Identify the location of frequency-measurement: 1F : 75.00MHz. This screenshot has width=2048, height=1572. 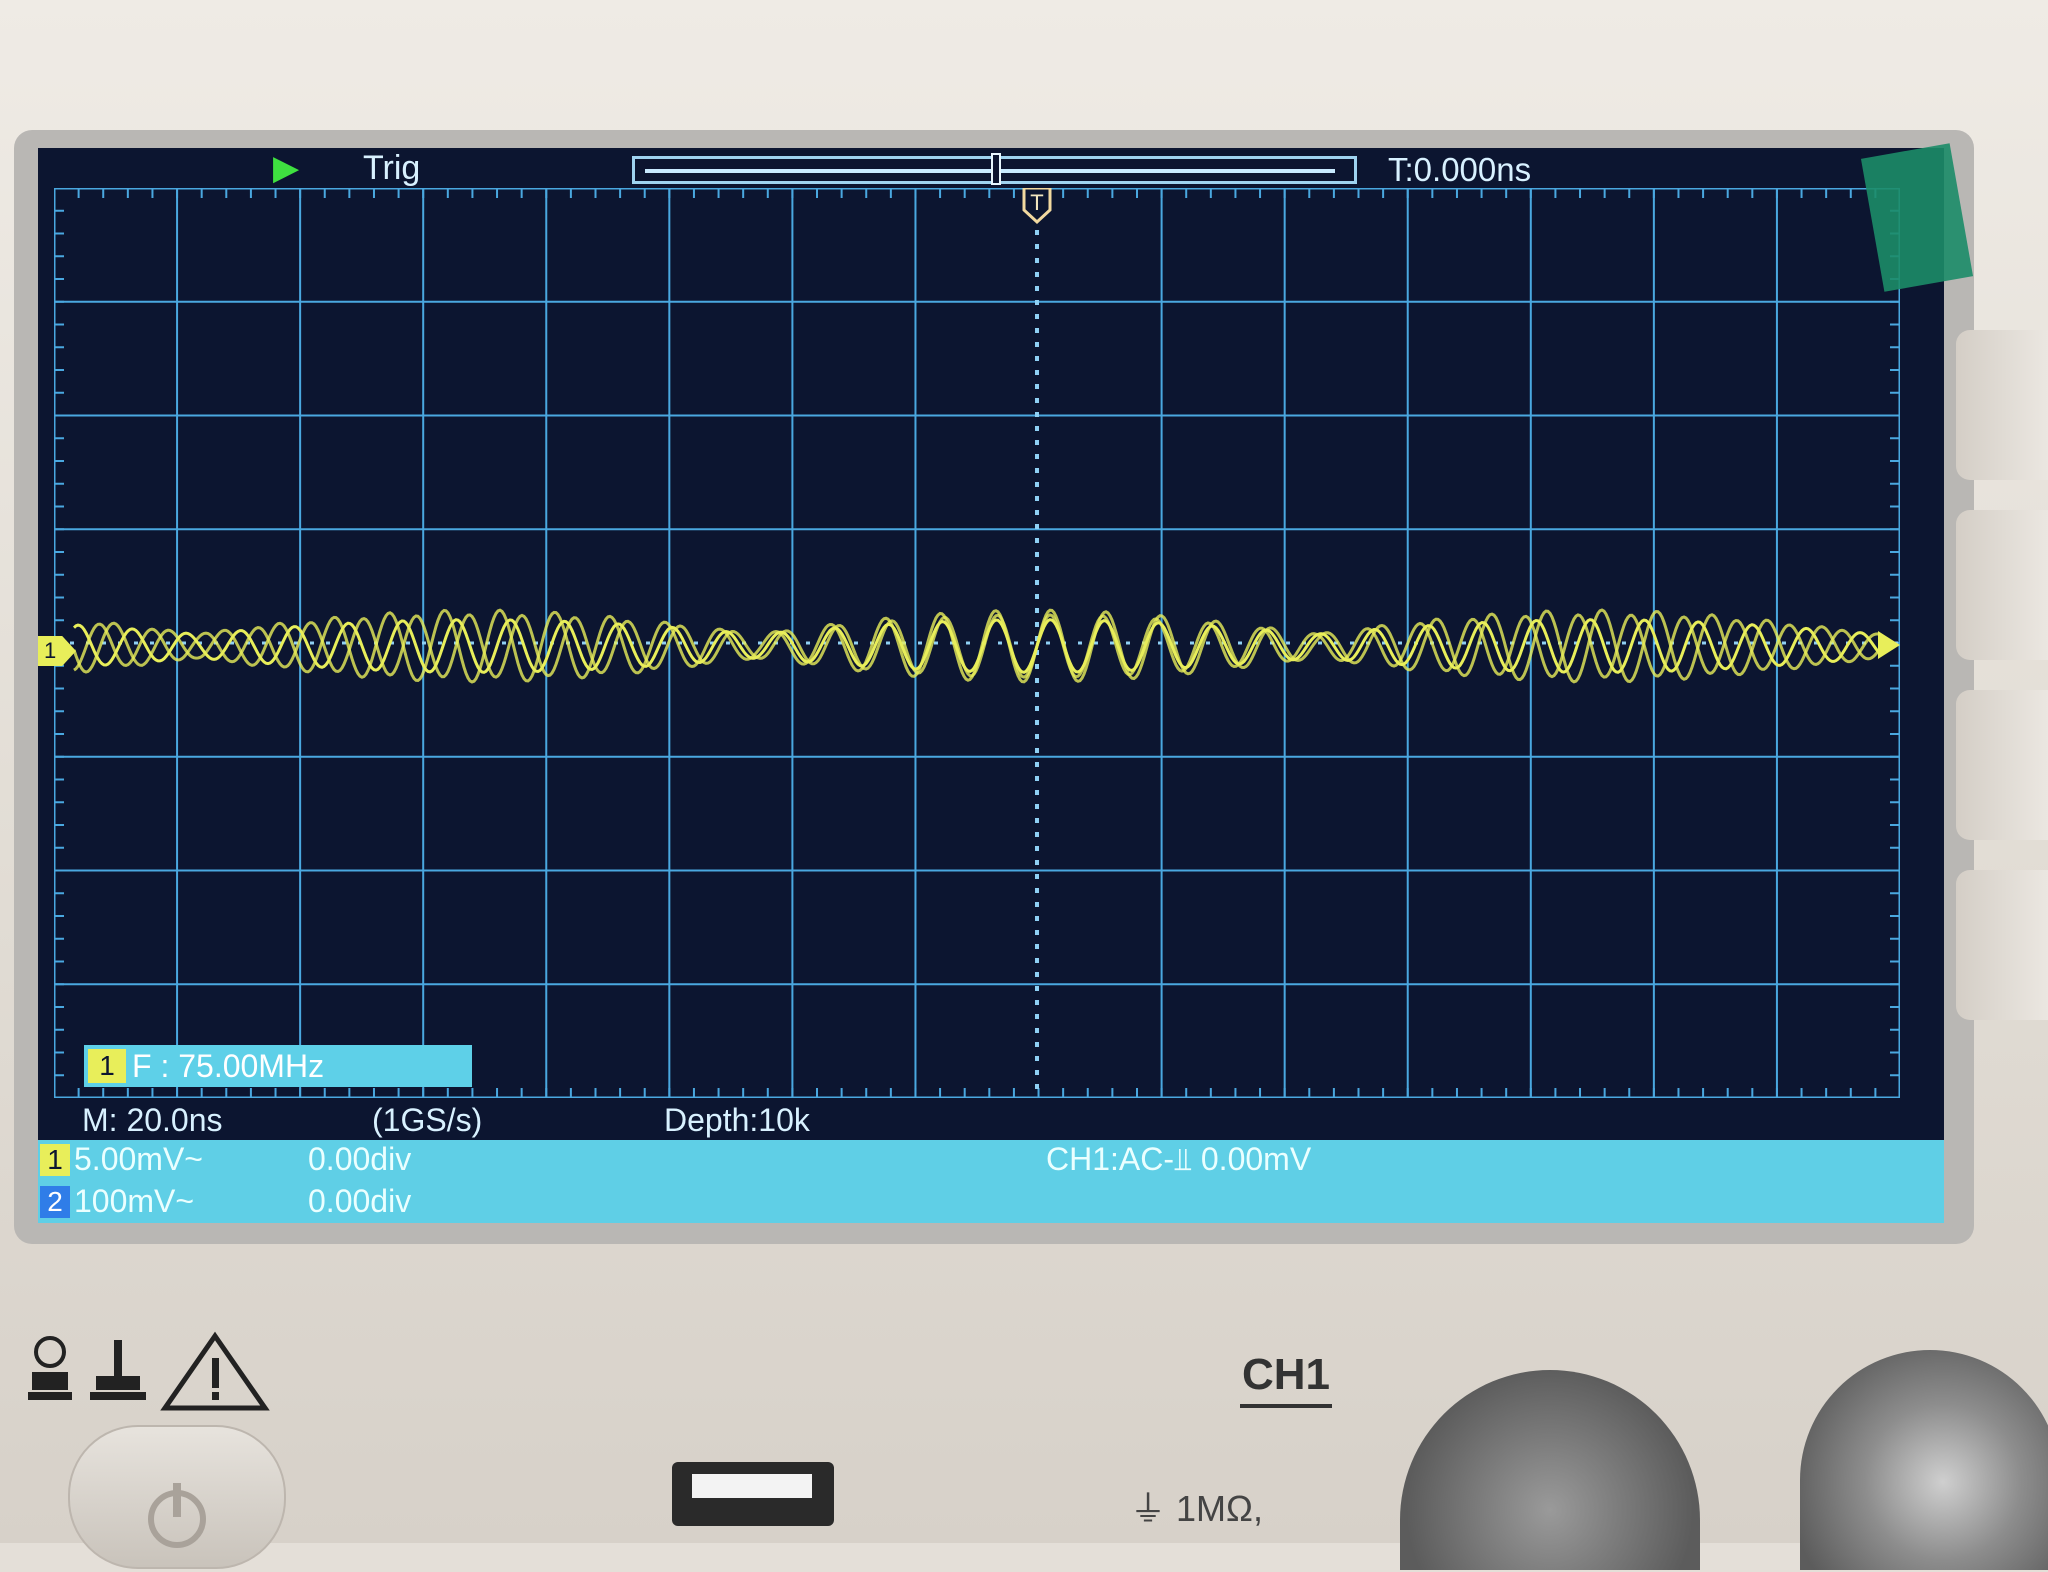
(278, 1066).